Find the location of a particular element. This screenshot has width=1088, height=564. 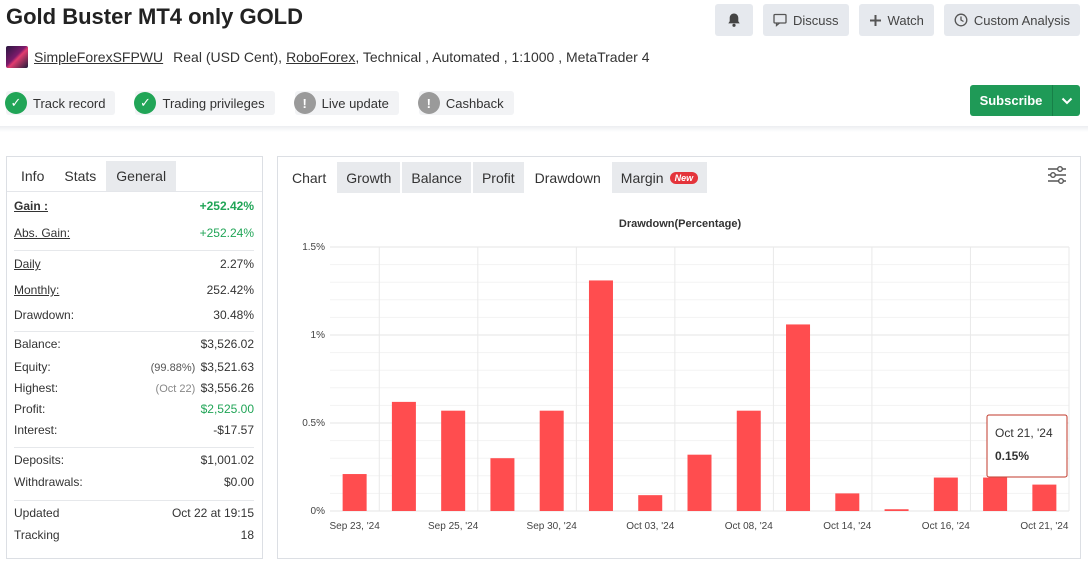

stat-highest: Highest: (Oct 22) $3,556.26 is located at coordinates (134, 387).